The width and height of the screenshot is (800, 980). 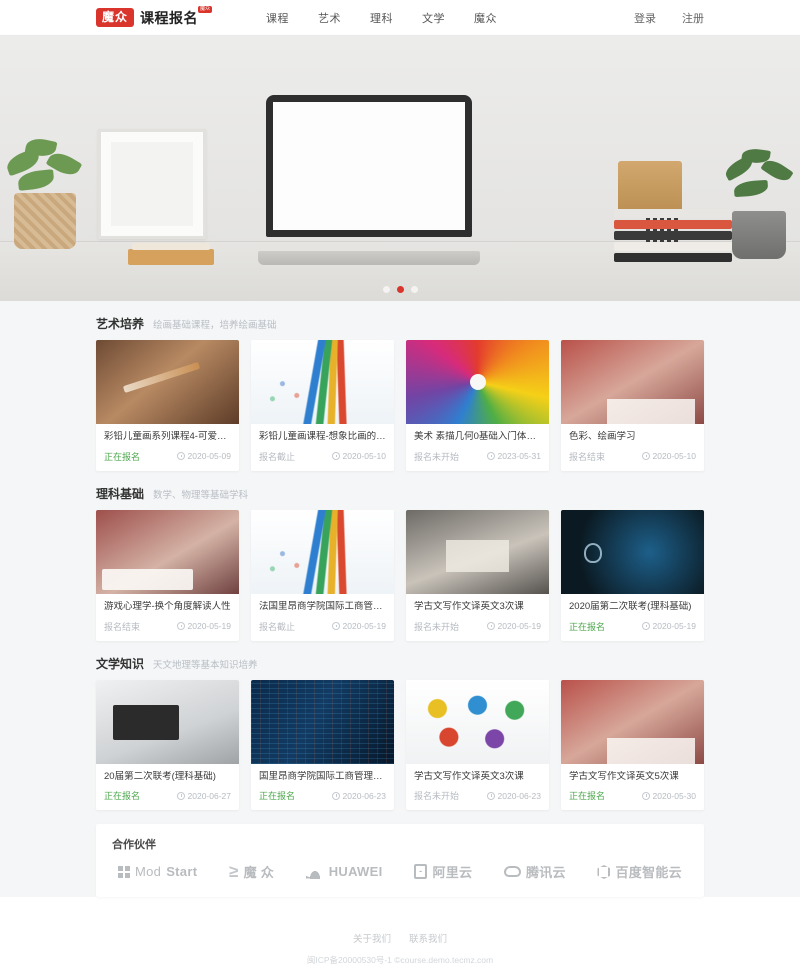 I want to click on partner-baidu-cloud: 百度智能云, so click(x=639, y=871).